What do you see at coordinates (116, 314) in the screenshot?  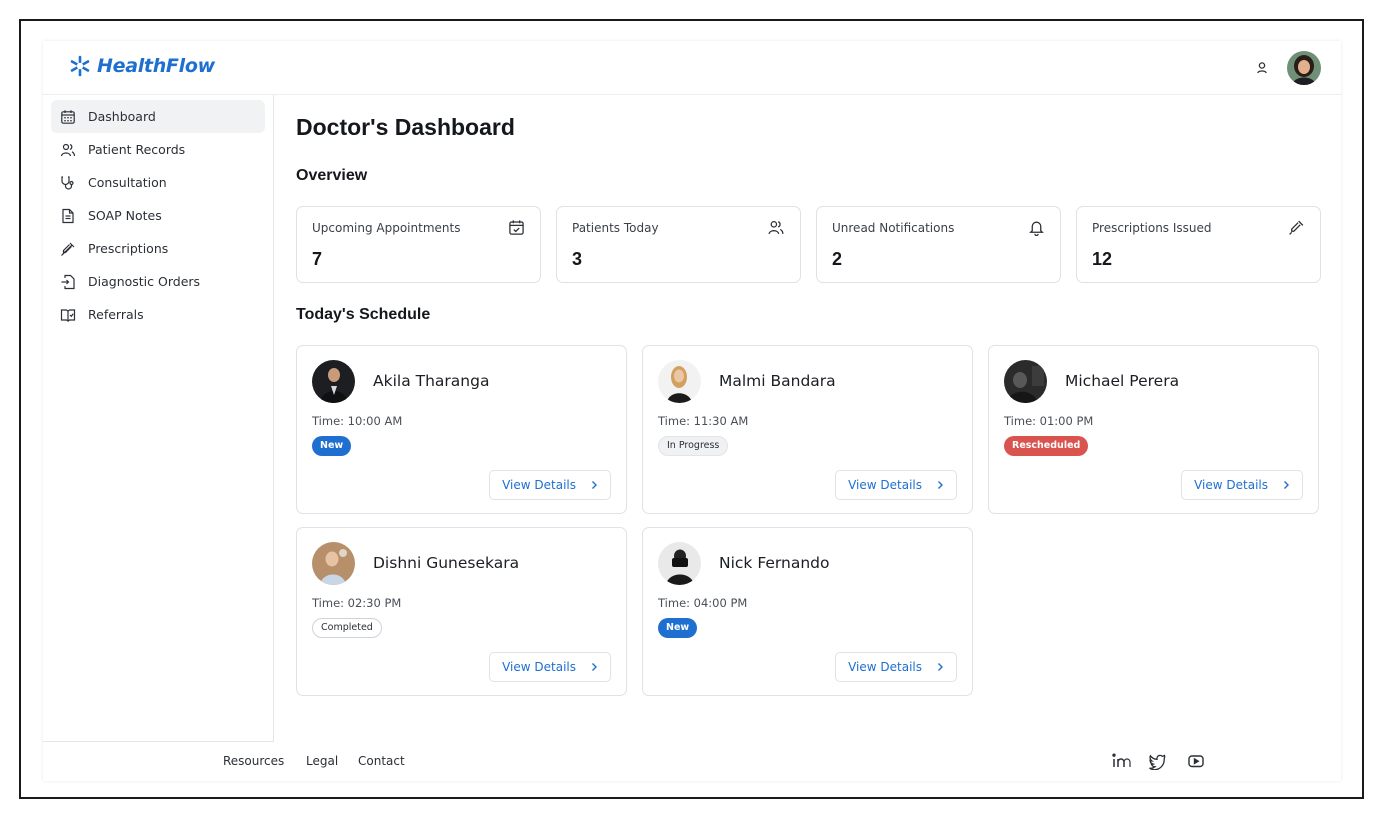 I see `sidebar-item-label: Referrals` at bounding box center [116, 314].